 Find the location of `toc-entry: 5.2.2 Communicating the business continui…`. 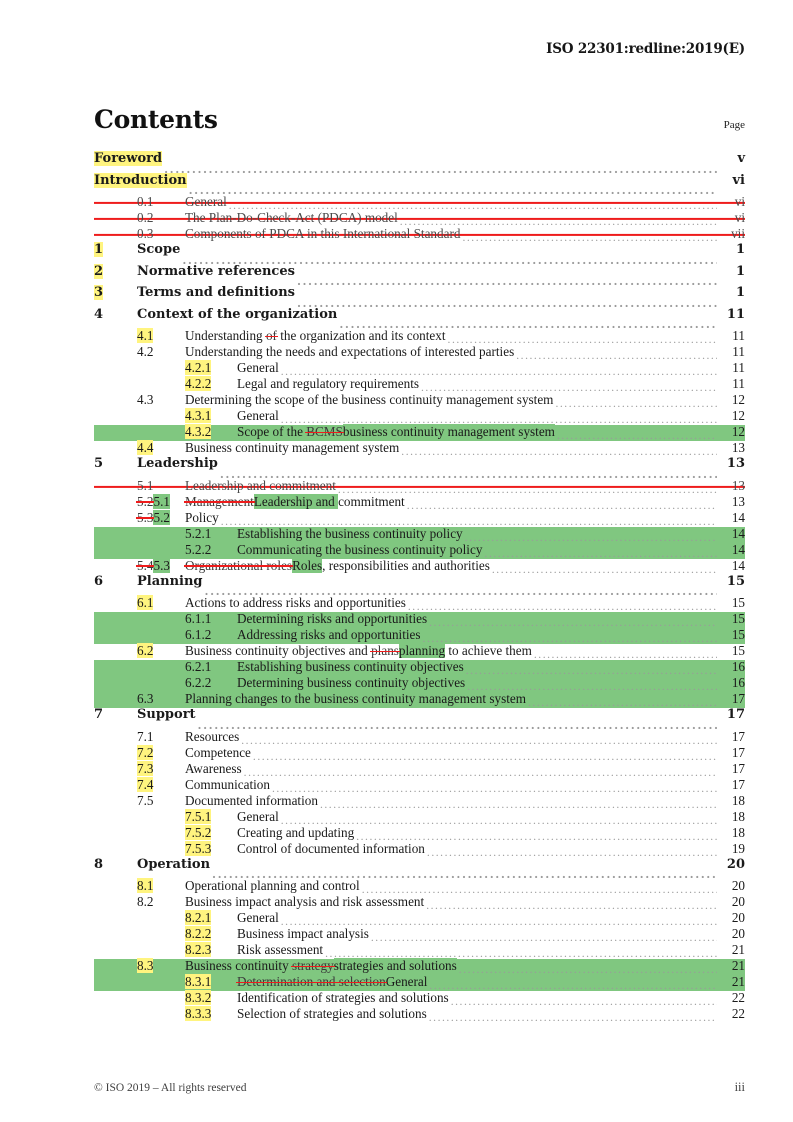

toc-entry: 5.2.2 Communicating the business continui… is located at coordinates (419, 550).